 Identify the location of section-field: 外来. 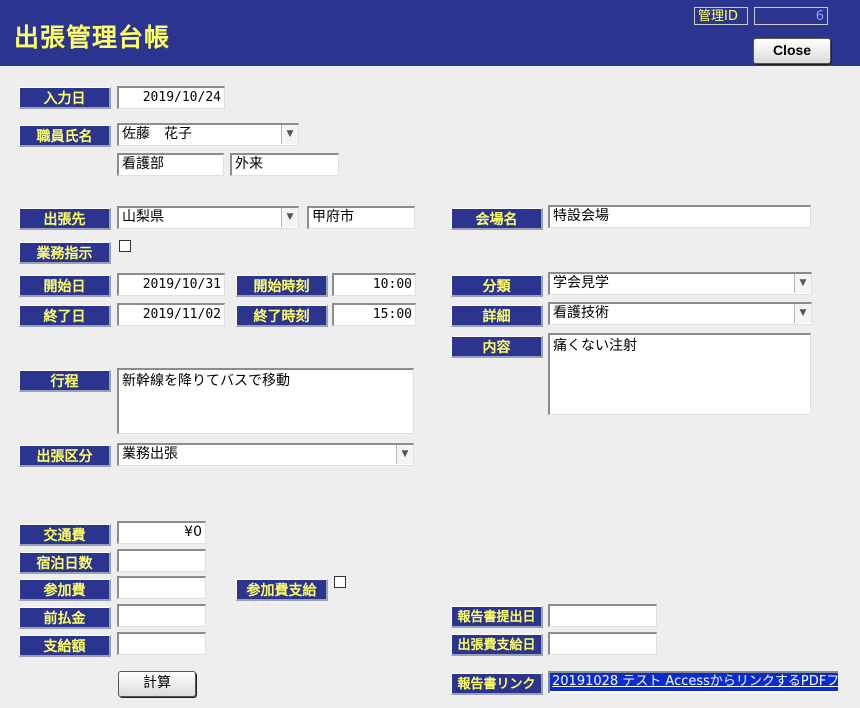
(284, 164).